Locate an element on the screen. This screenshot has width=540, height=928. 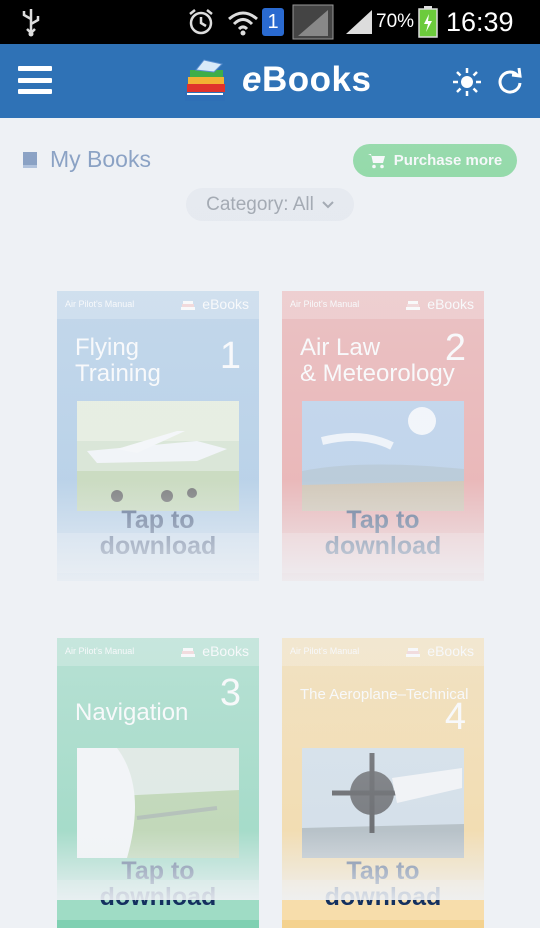
signal-bars-icon is located at coordinates (359, 22).